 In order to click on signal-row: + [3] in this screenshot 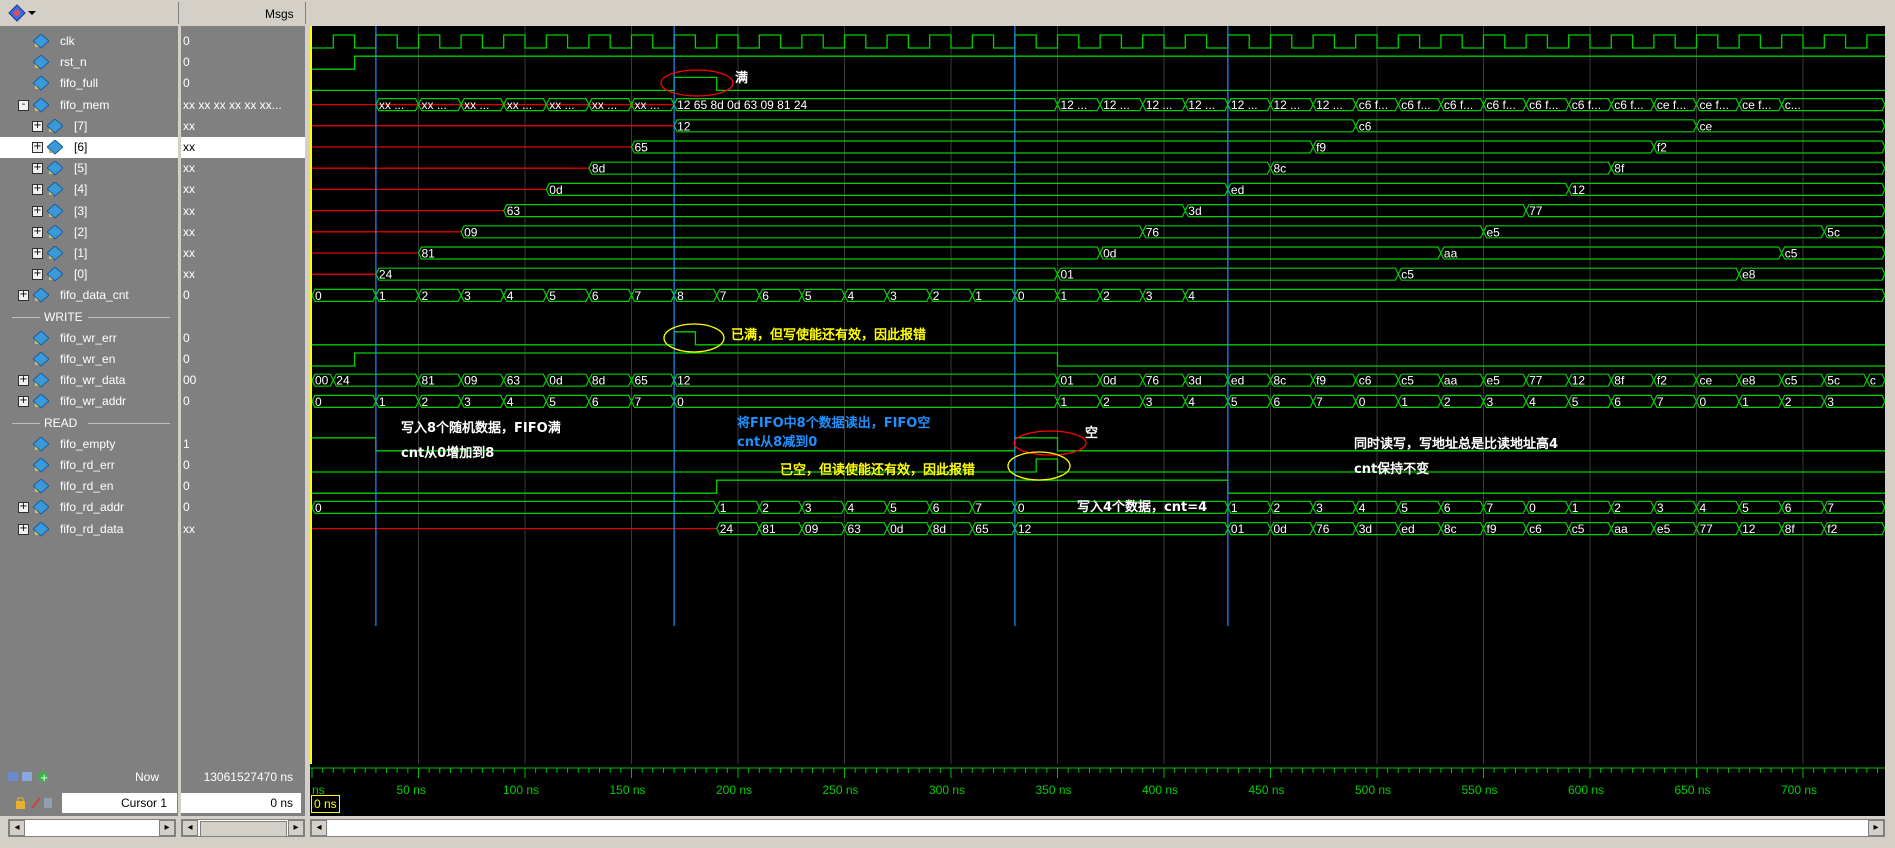, I will do `click(89, 211)`.